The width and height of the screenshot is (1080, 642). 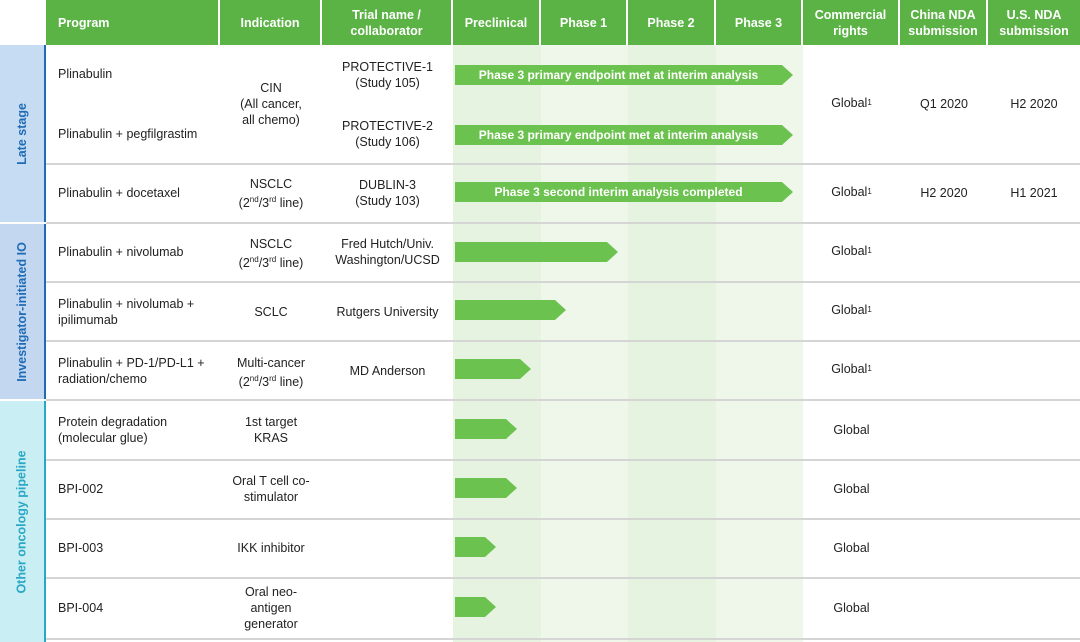 What do you see at coordinates (23, 133) in the screenshot?
I see `group-late-stage: Late stage` at bounding box center [23, 133].